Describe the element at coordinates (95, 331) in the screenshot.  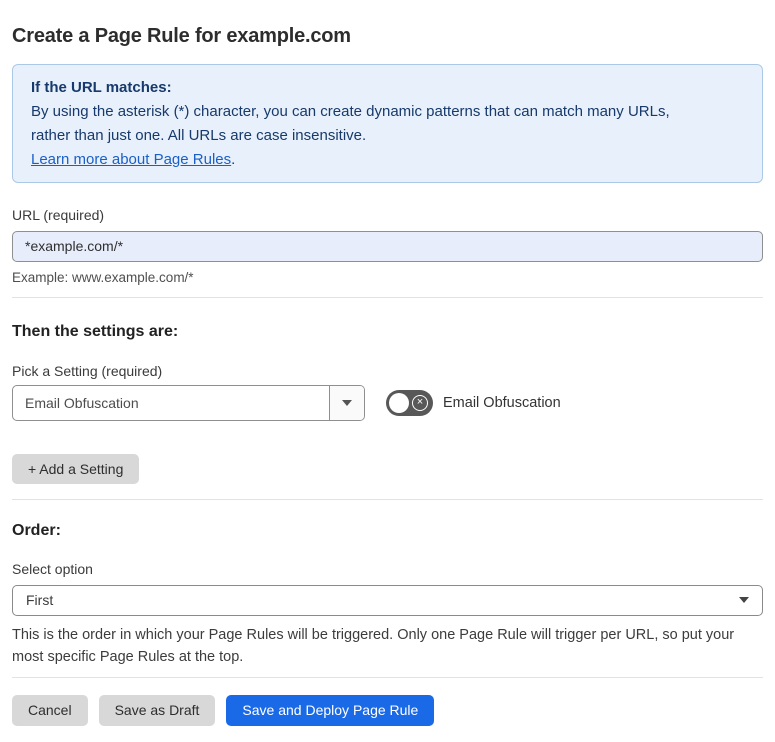
I see `settings-section-heading: Then the settings are:` at that location.